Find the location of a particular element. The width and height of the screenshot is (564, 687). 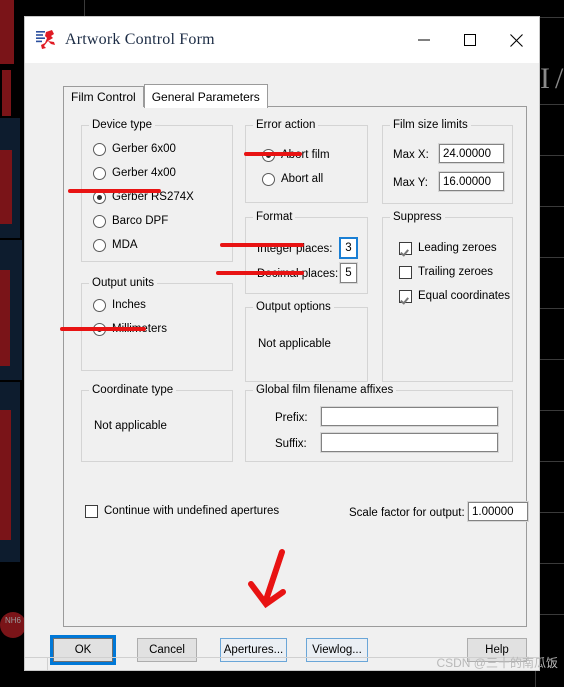

scale-factor-input: 1.00000 is located at coordinates (498, 511).